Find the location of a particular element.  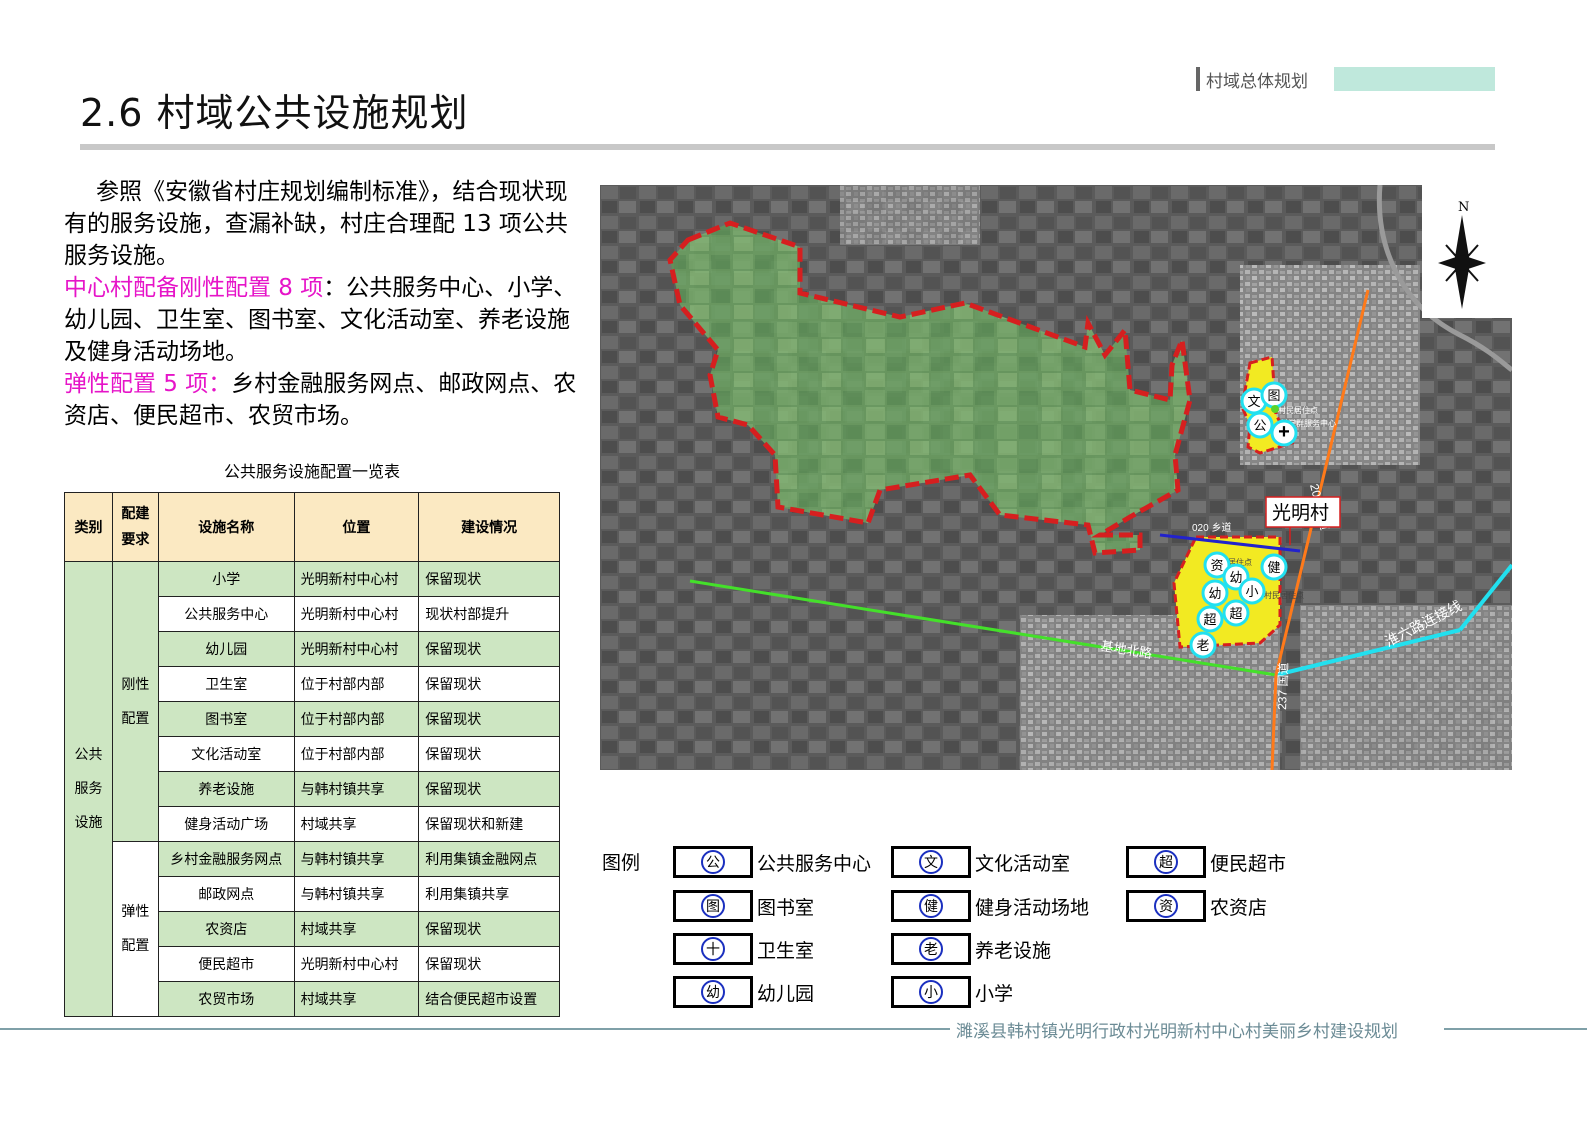

header-category: 类别 is located at coordinates (88, 527).